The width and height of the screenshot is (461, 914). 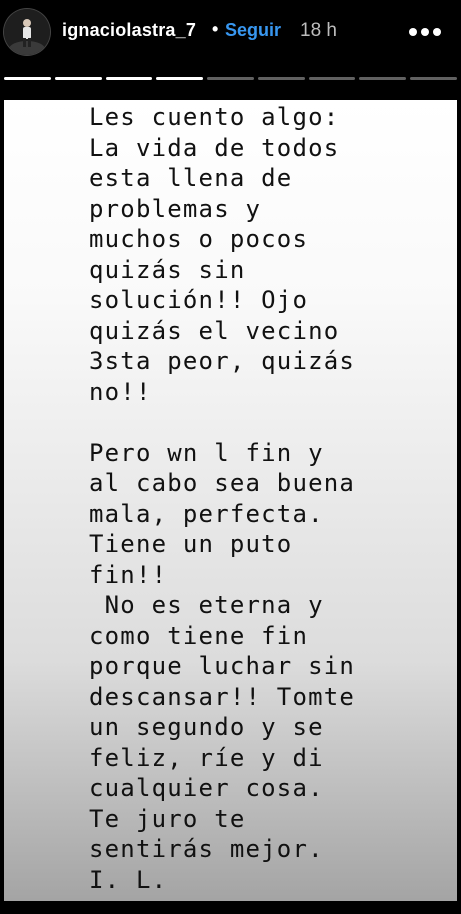 I want to click on follow-button: Seguir, so click(x=253, y=30).